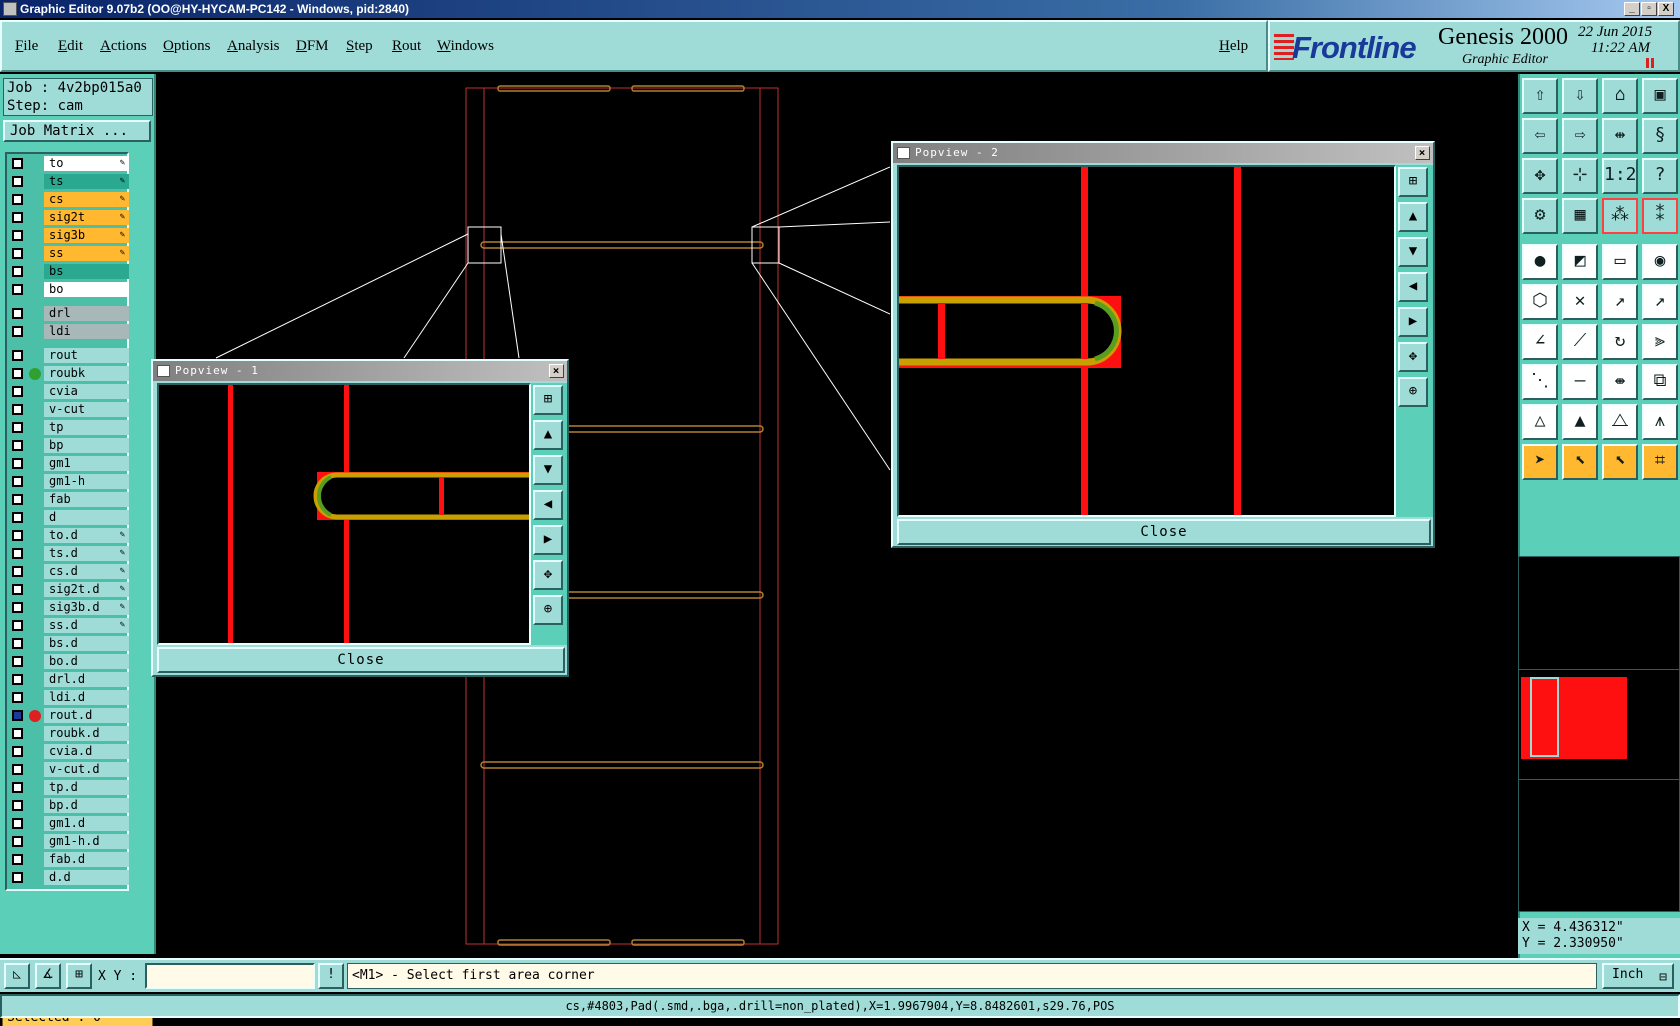  Describe the element at coordinates (359, 46) in the screenshot. I see `menu-step: Step` at that location.